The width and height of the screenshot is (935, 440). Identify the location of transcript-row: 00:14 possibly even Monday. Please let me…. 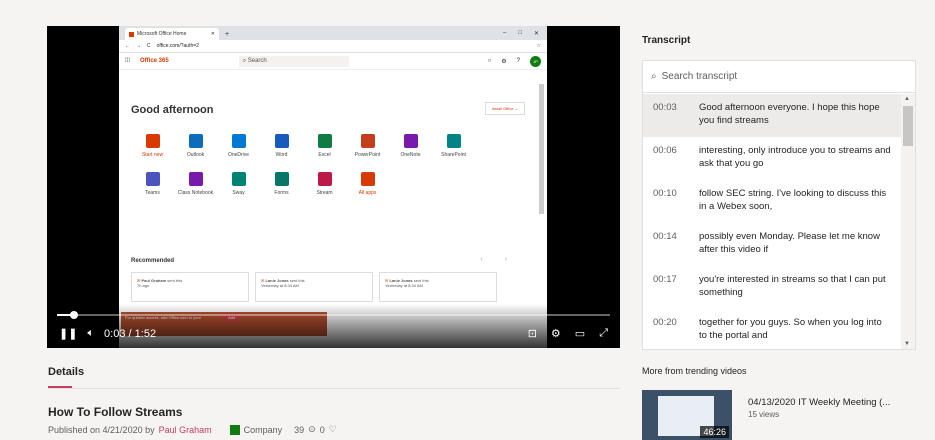
(772, 244).